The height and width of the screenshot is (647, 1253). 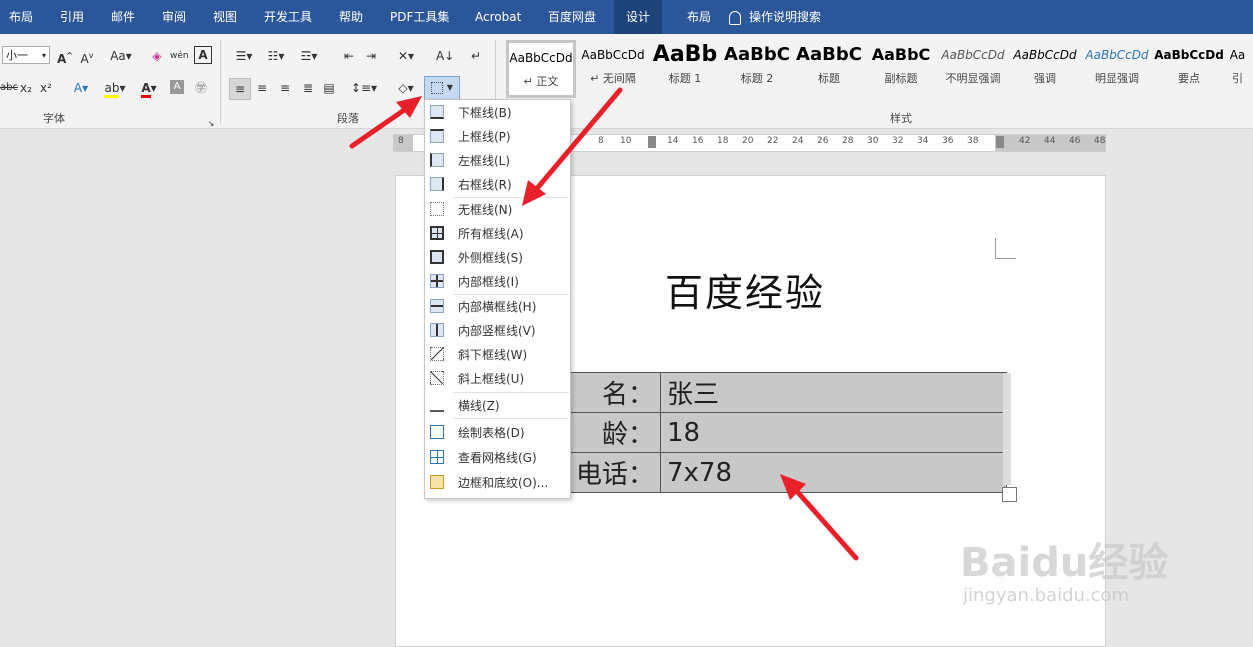 What do you see at coordinates (87, 56) in the screenshot?
I see `shrink-font-button: Av` at bounding box center [87, 56].